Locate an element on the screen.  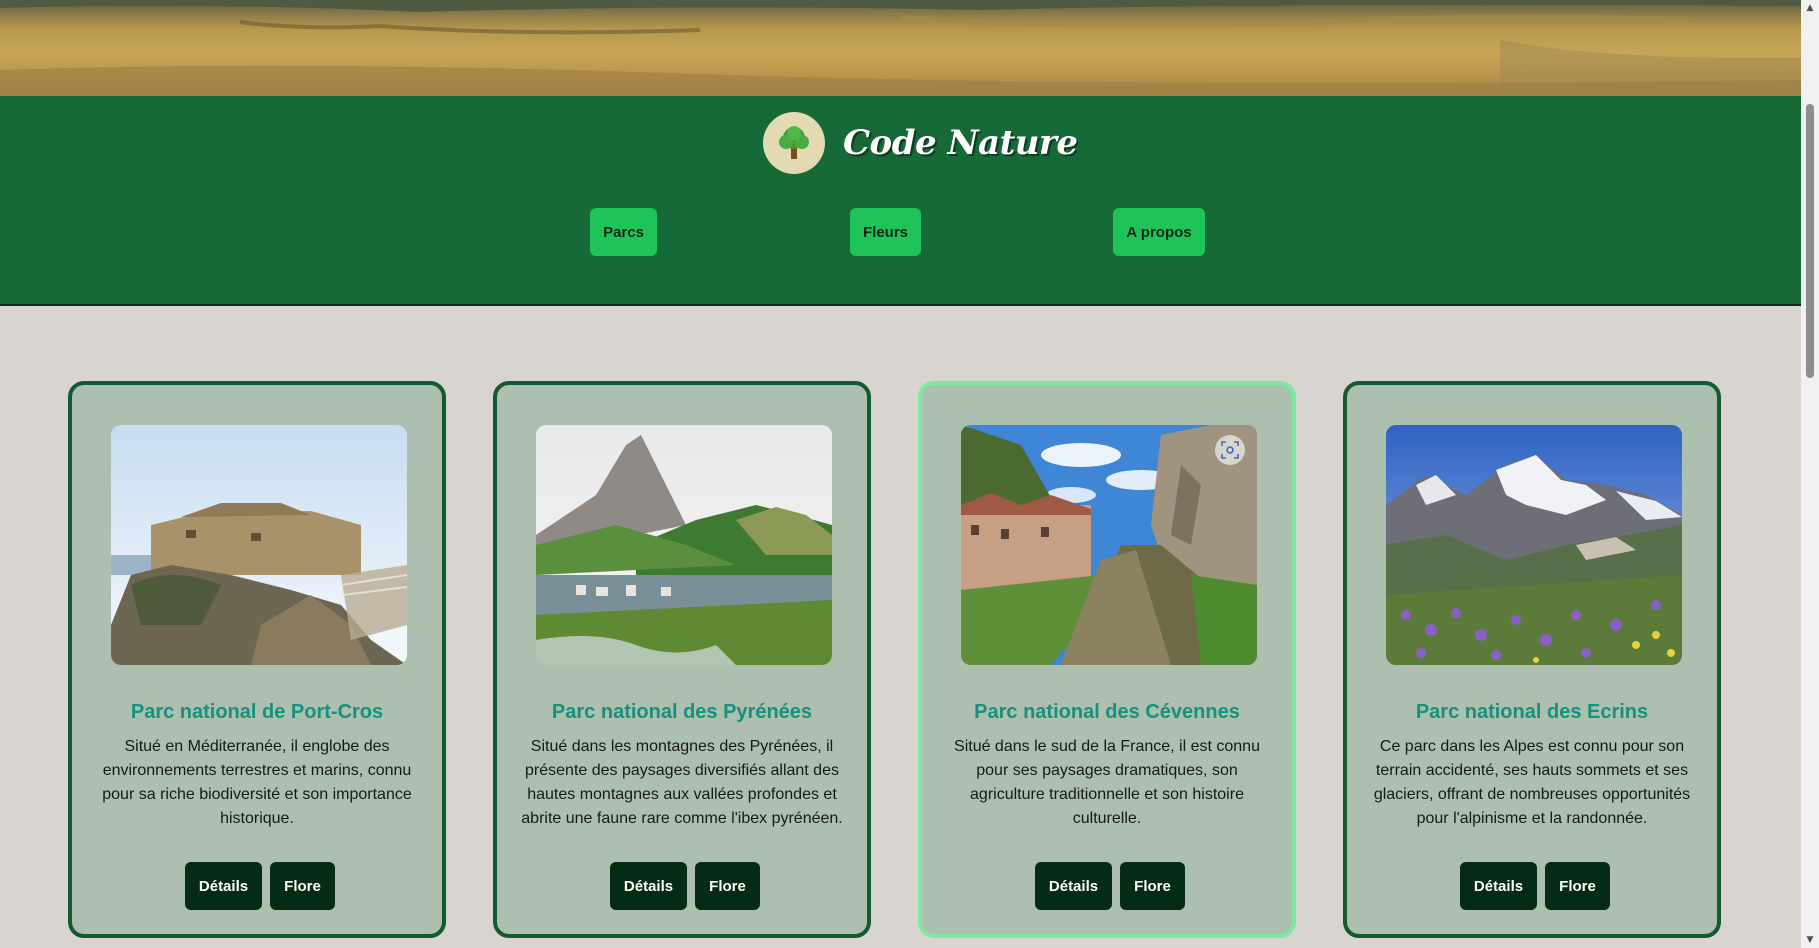
brand: Code Nature is located at coordinates (920, 143).